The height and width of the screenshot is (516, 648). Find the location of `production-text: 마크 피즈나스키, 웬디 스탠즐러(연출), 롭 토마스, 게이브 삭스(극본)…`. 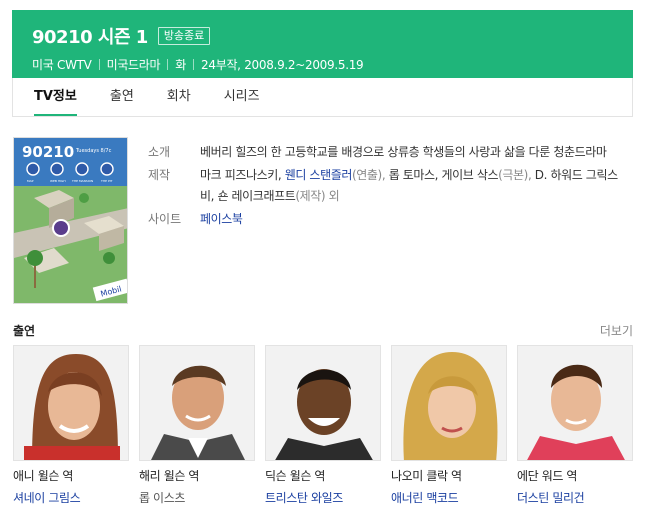

production-text: 마크 피즈나스키, 웬디 스탠즐러(연출), 롭 토마스, 게이브 삭스(극본)… is located at coordinates (409, 186).